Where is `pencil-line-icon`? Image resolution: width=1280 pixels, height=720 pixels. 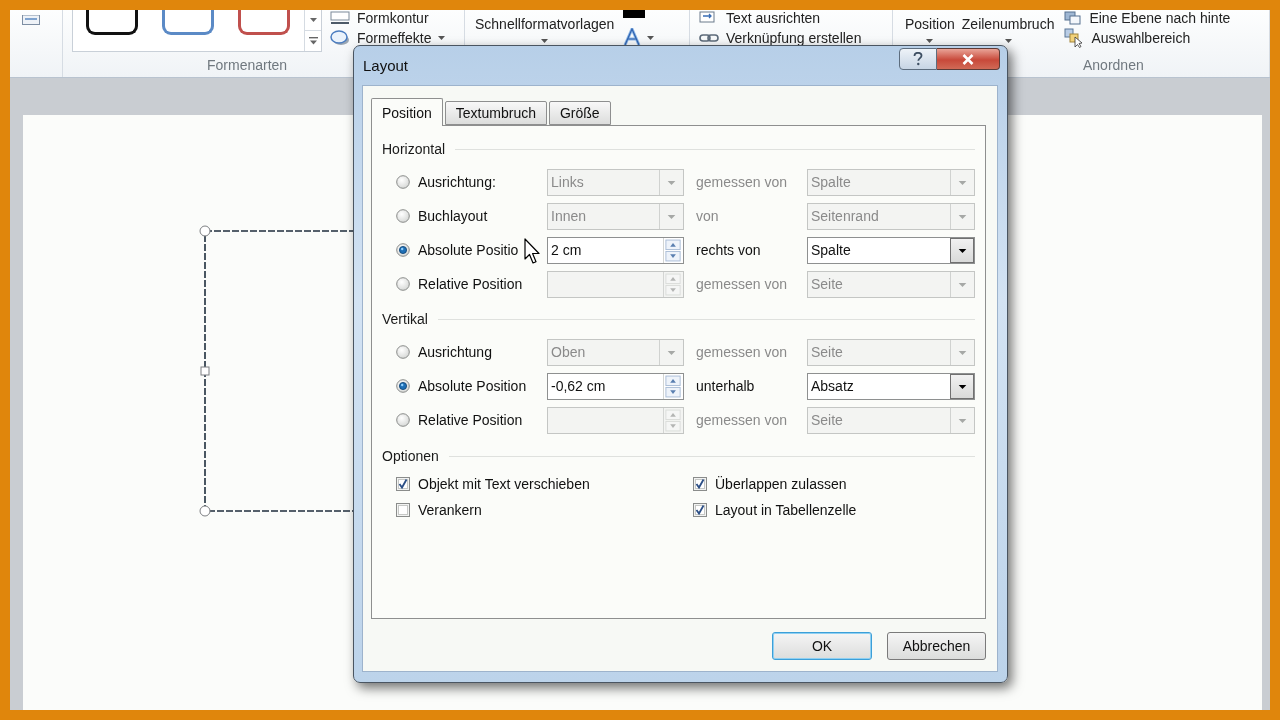 pencil-line-icon is located at coordinates (340, 18).